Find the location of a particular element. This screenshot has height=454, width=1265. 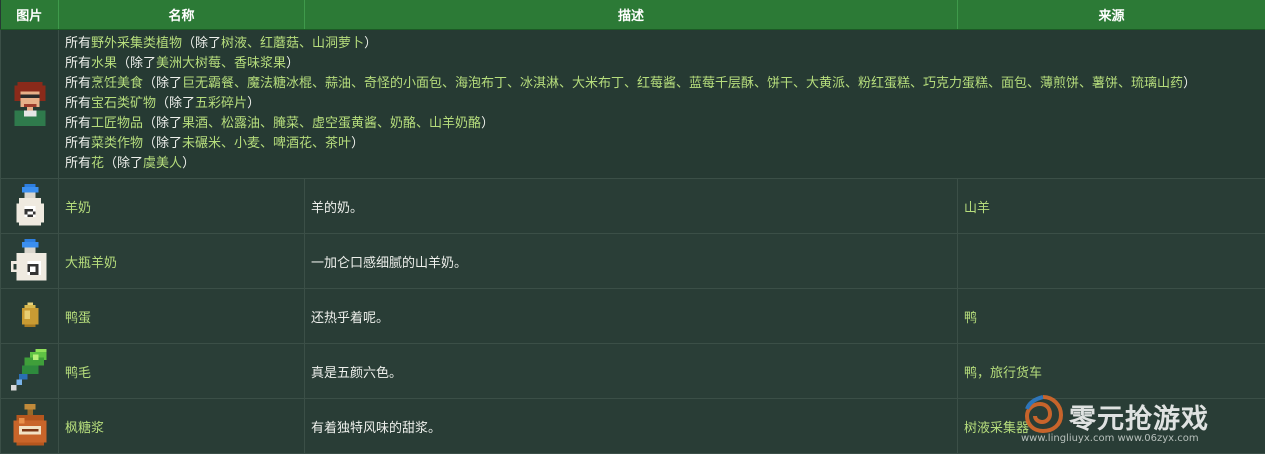

item-source-cell: 鸭，旅行货车 is located at coordinates (1111, 371).